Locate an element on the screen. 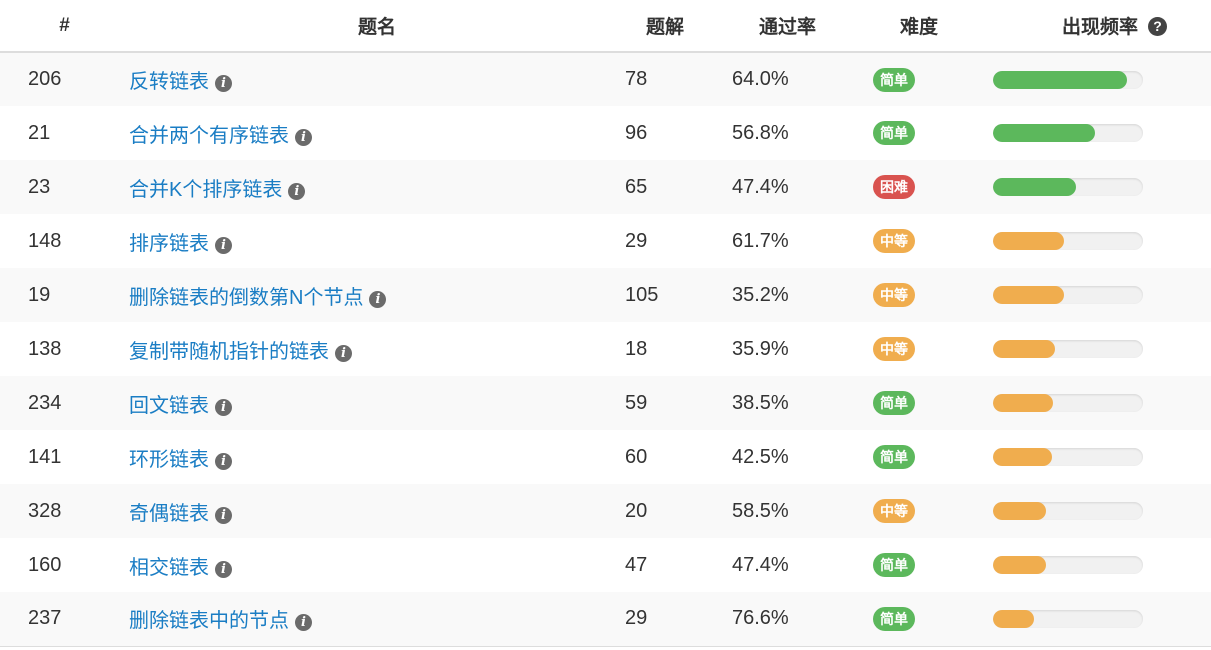 This screenshot has width=1211, height=650. header-title: 题名 is located at coordinates (377, 26).